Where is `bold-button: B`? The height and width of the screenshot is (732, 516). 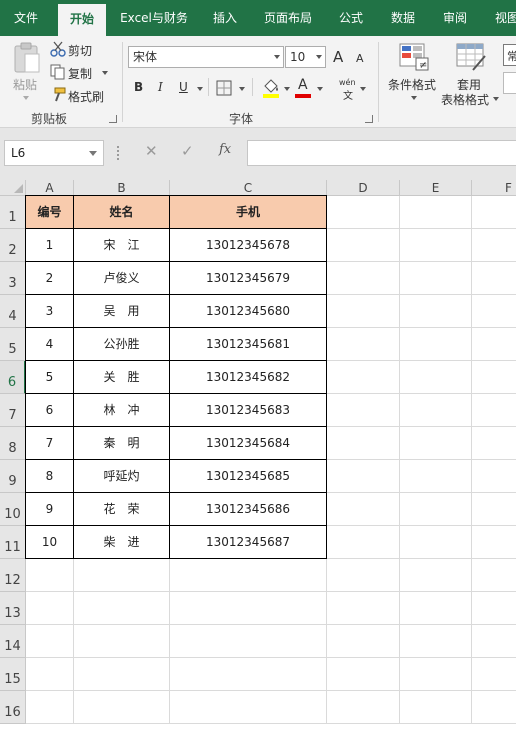
bold-button: B is located at coordinates (138, 87).